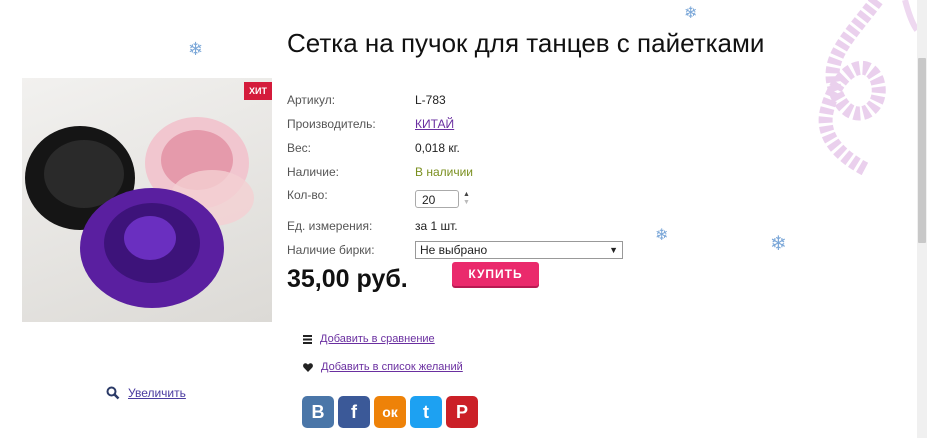 Image resolution: width=927 pixels, height=438 pixels. I want to click on ribbon-decoration, so click(867, 87).